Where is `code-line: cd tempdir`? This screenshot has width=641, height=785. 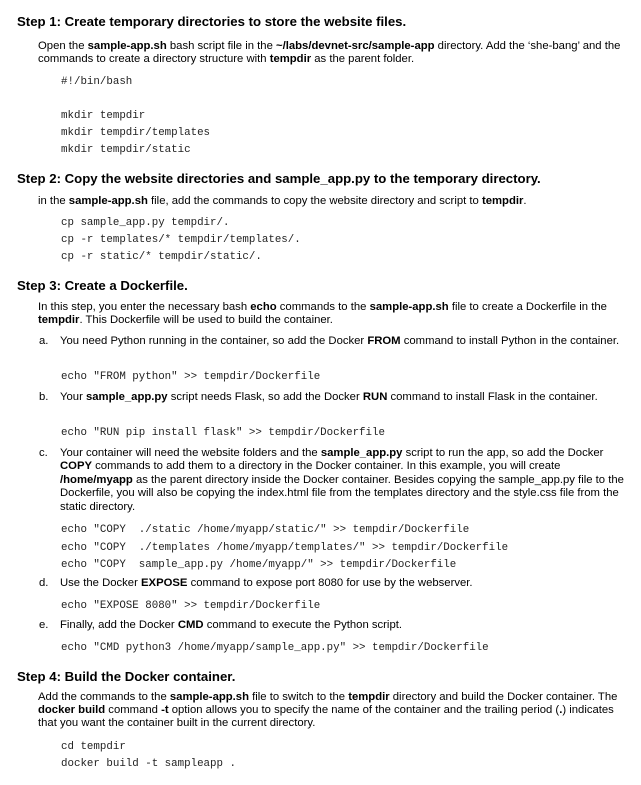 code-line: cd tempdir is located at coordinates (93, 747).